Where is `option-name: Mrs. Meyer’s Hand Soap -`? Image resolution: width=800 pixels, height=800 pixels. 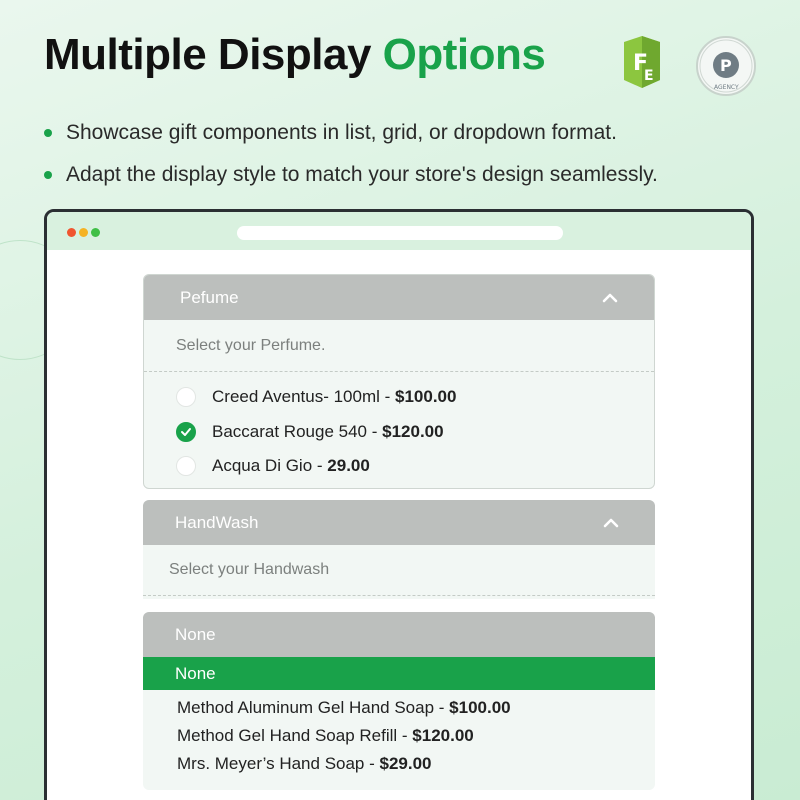 option-name: Mrs. Meyer’s Hand Soap - is located at coordinates (276, 763).